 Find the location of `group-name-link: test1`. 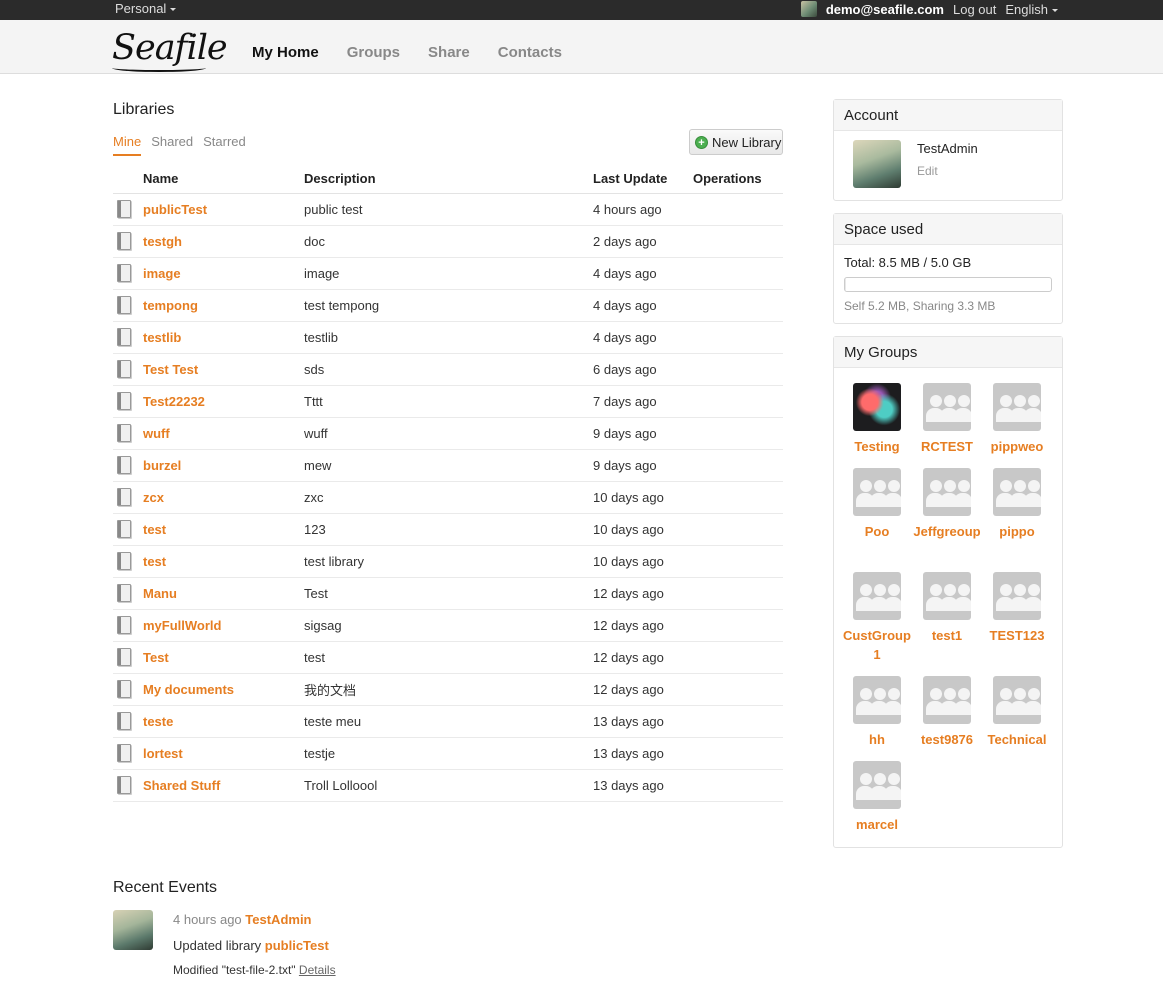

group-name-link: test1 is located at coordinates (947, 635).